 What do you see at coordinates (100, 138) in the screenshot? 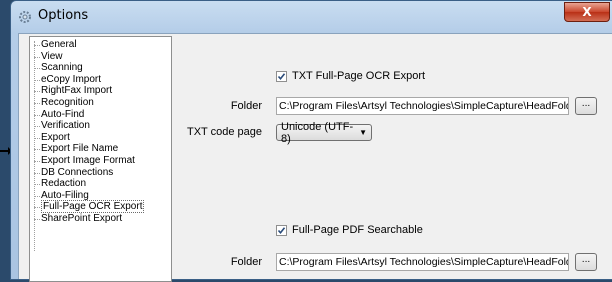
I see `tree-item: Export` at bounding box center [100, 138].